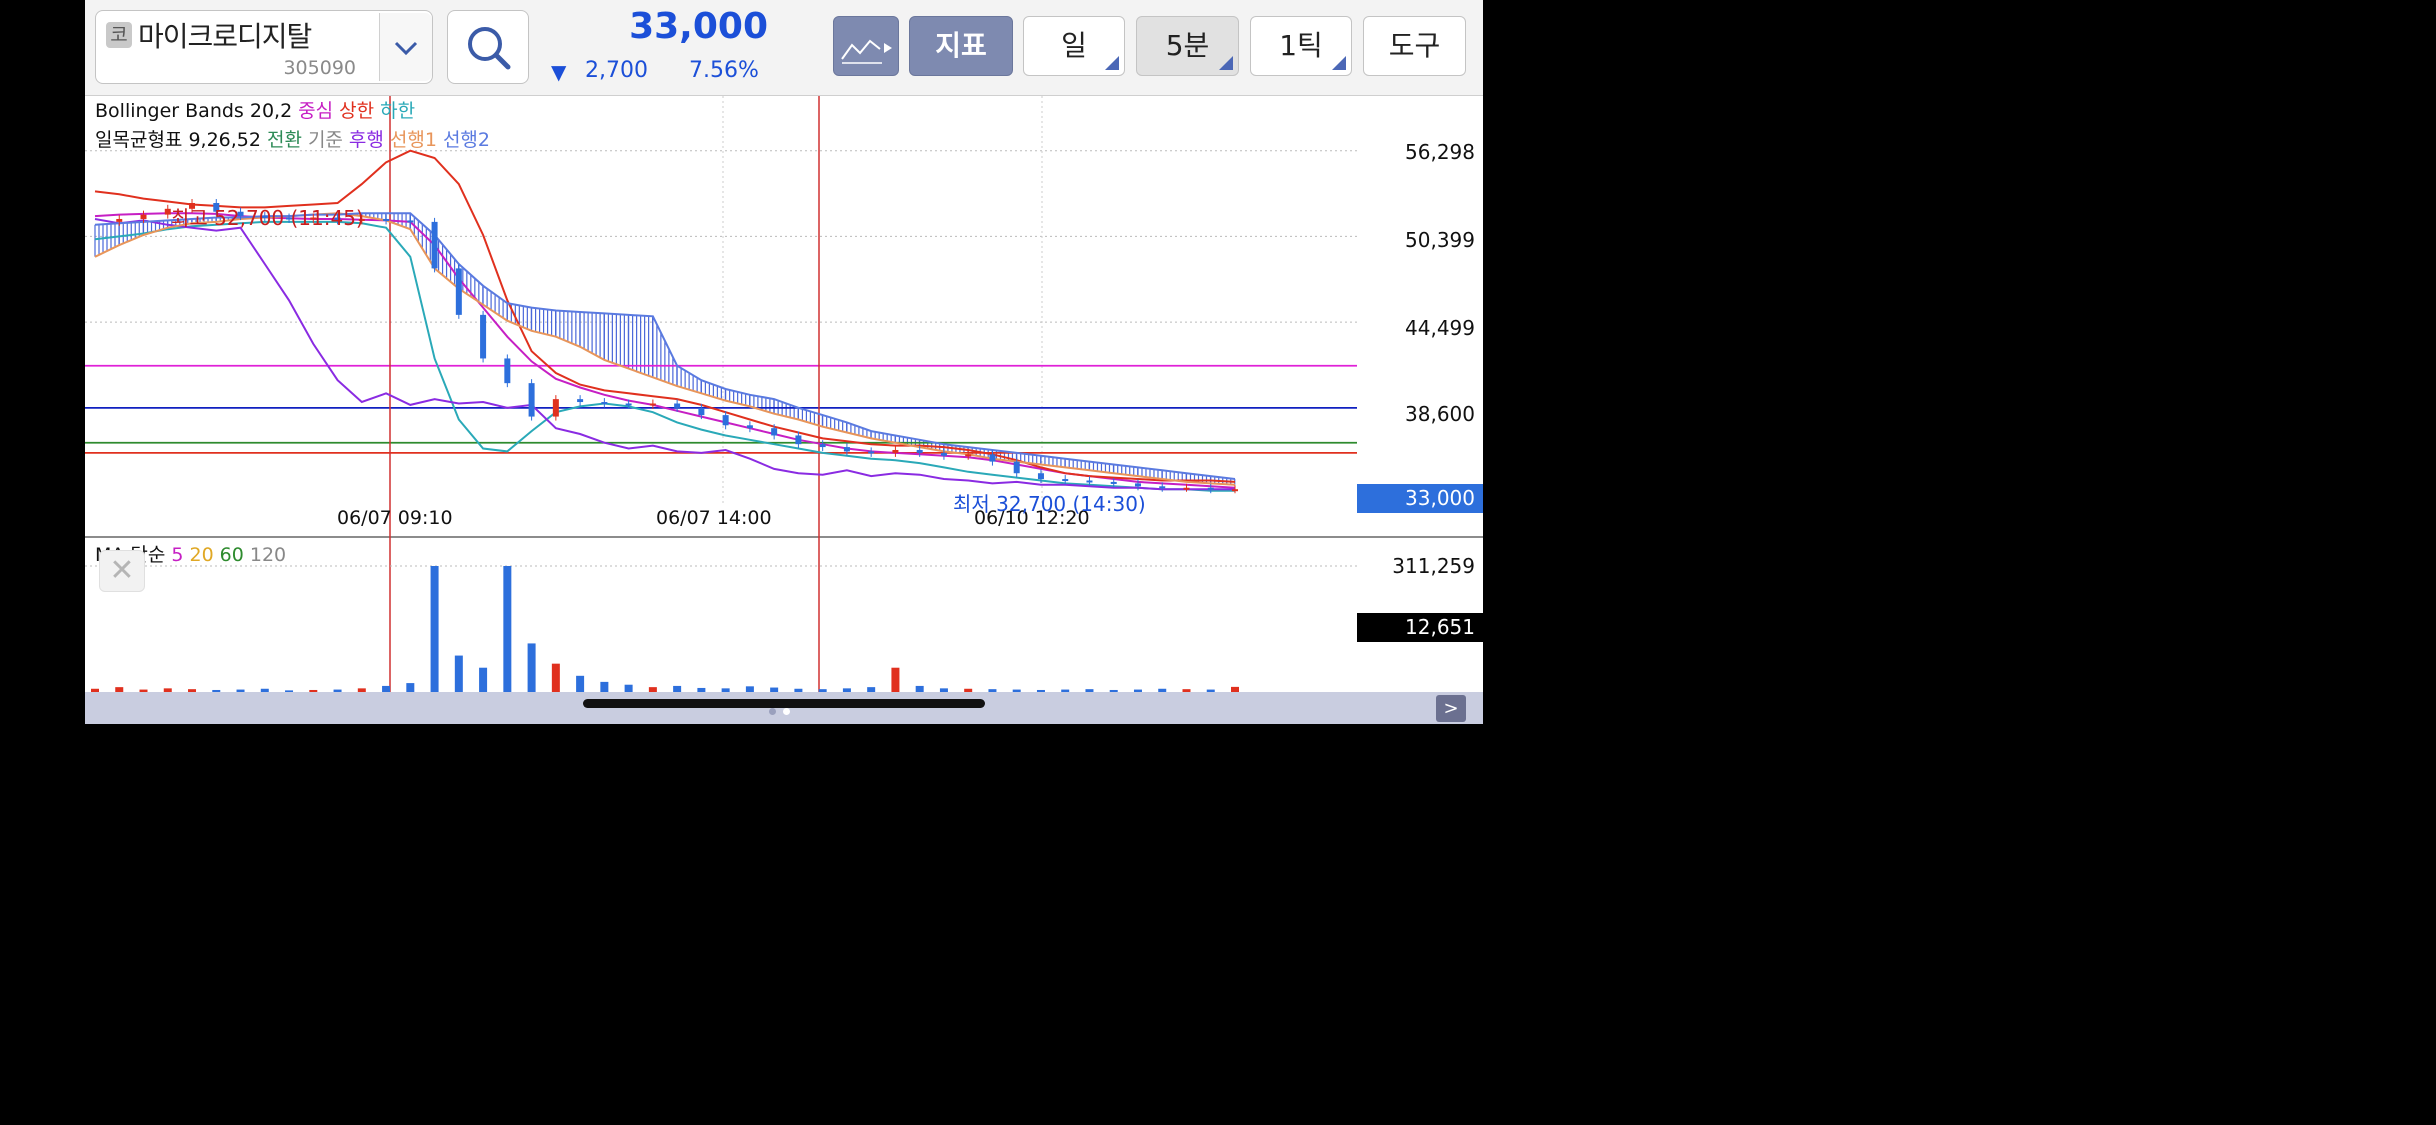 The height and width of the screenshot is (1125, 2436). Describe the element at coordinates (784, 703) in the screenshot. I see `home-indicator` at that location.